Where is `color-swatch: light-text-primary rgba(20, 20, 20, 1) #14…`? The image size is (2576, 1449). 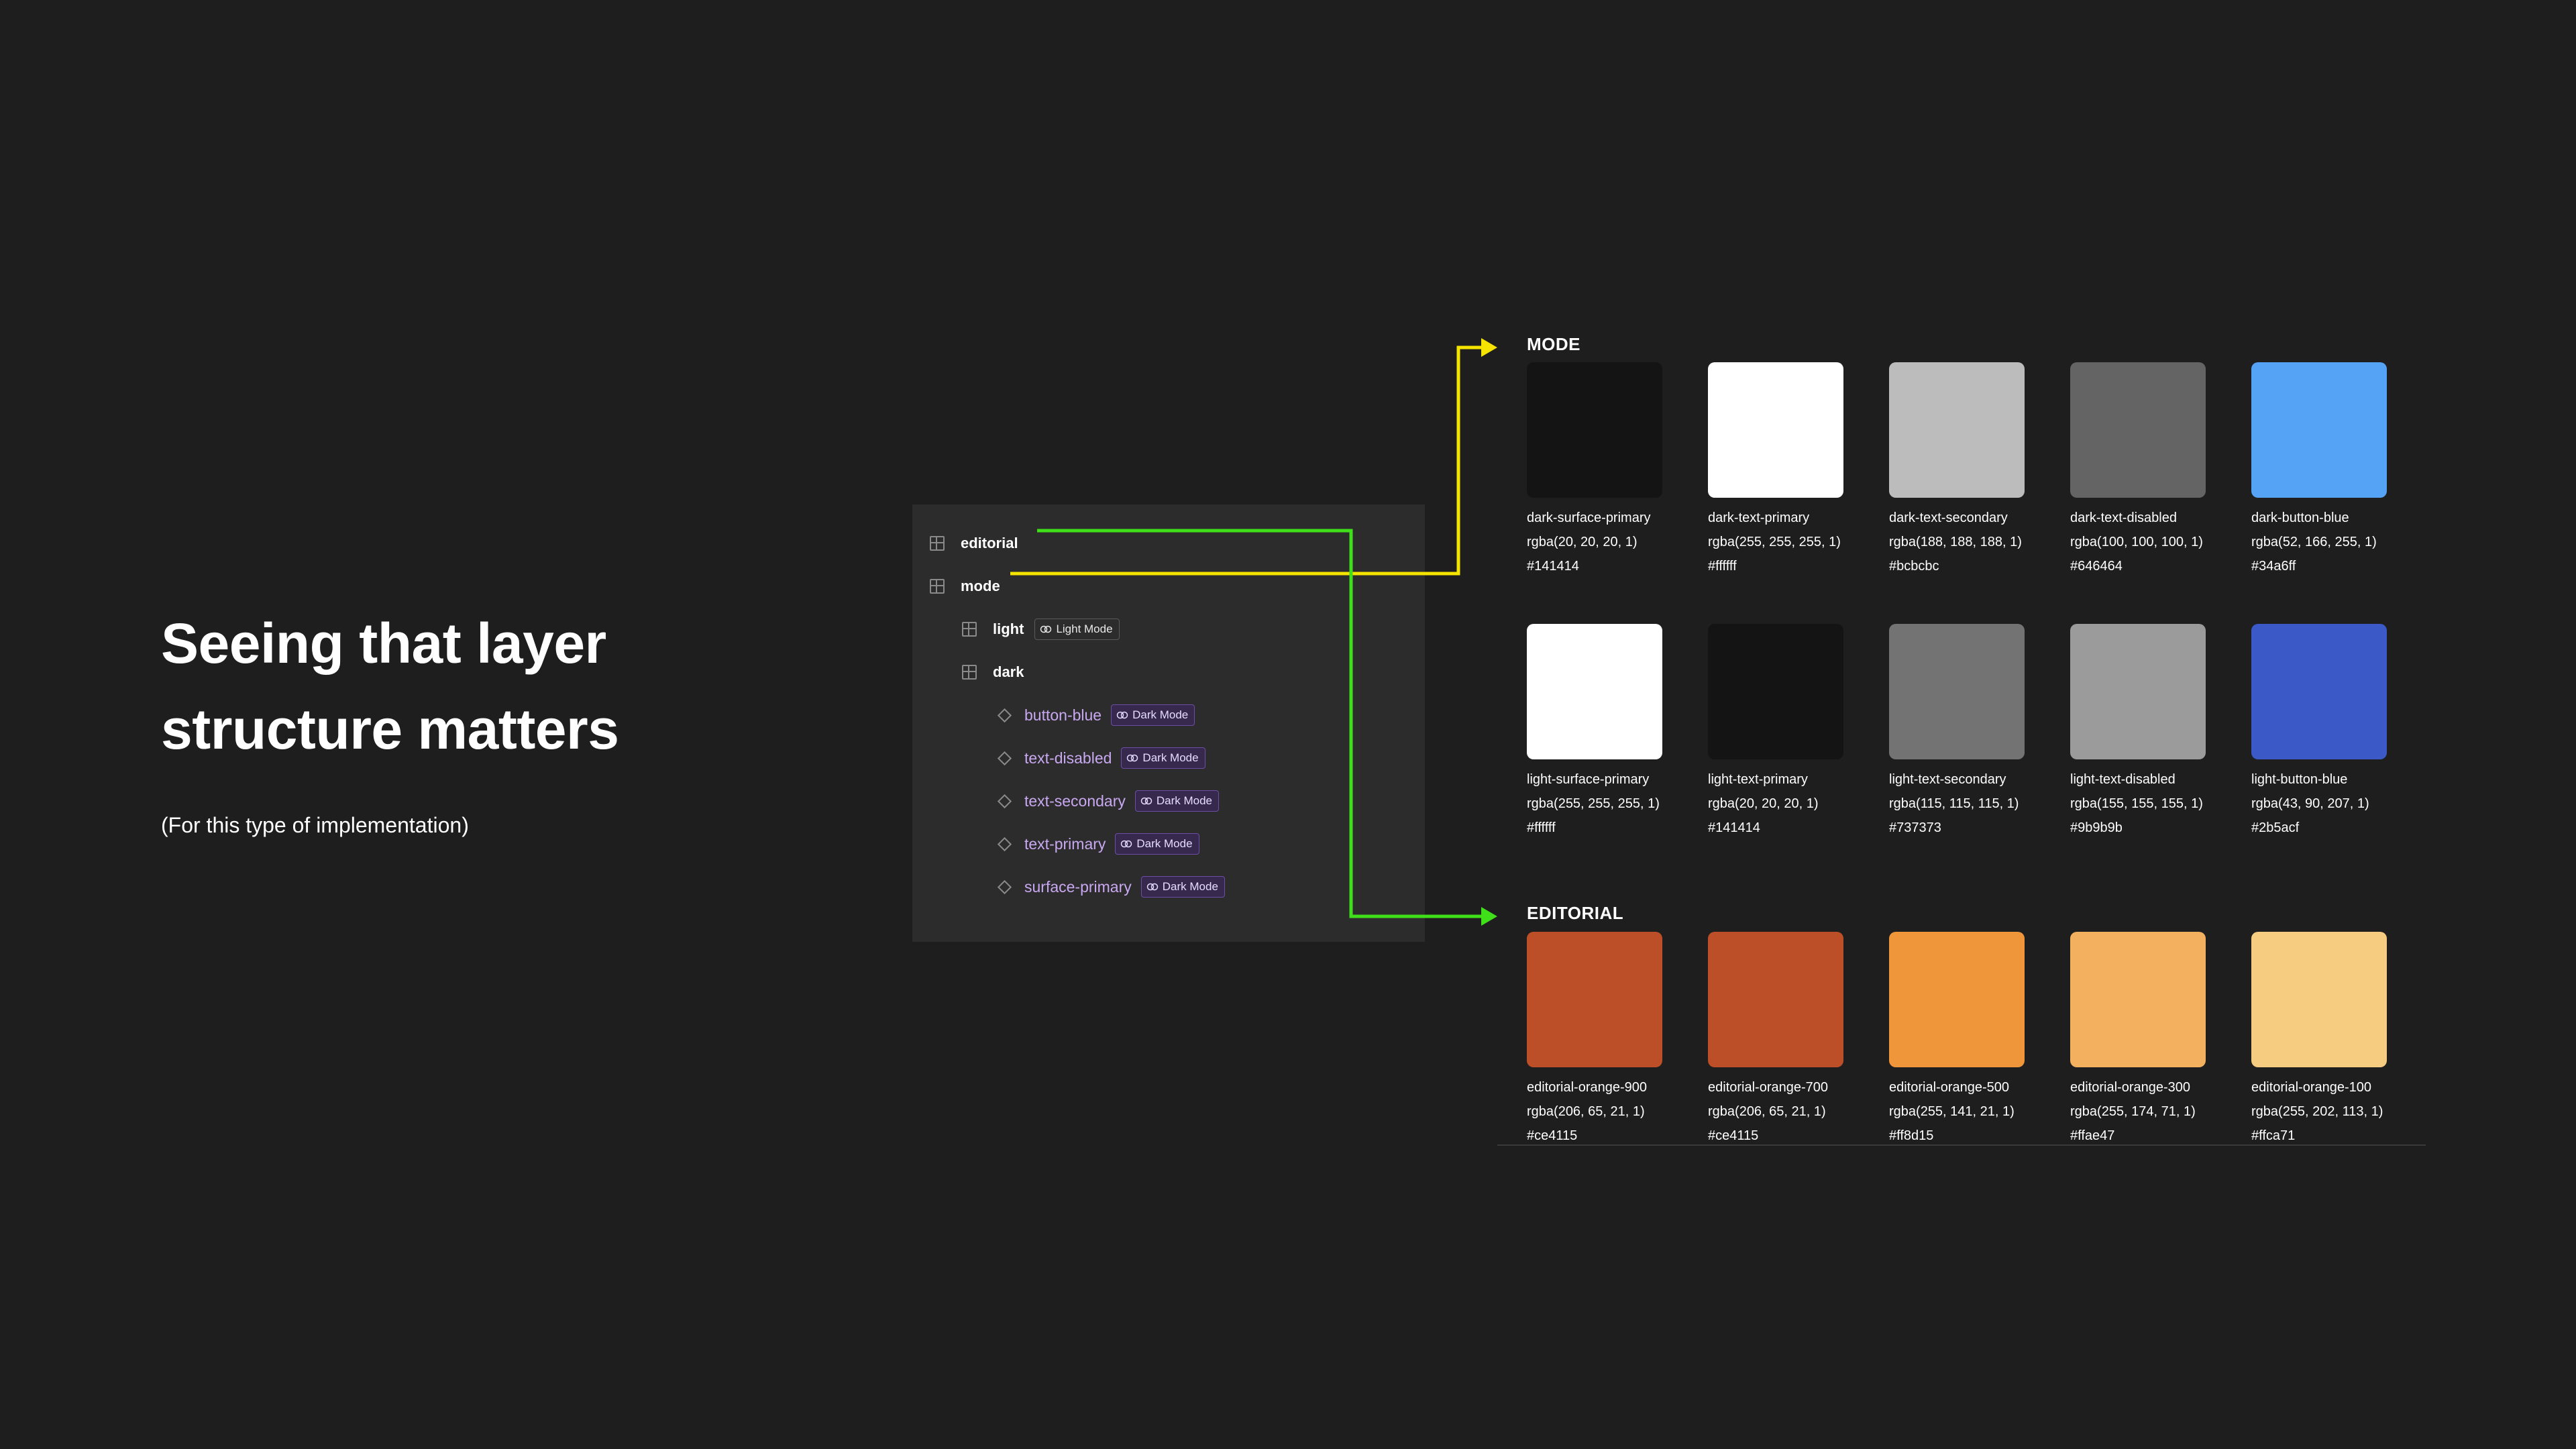 color-swatch: light-text-primary rgba(20, 20, 20, 1) #14… is located at coordinates (1798, 732).